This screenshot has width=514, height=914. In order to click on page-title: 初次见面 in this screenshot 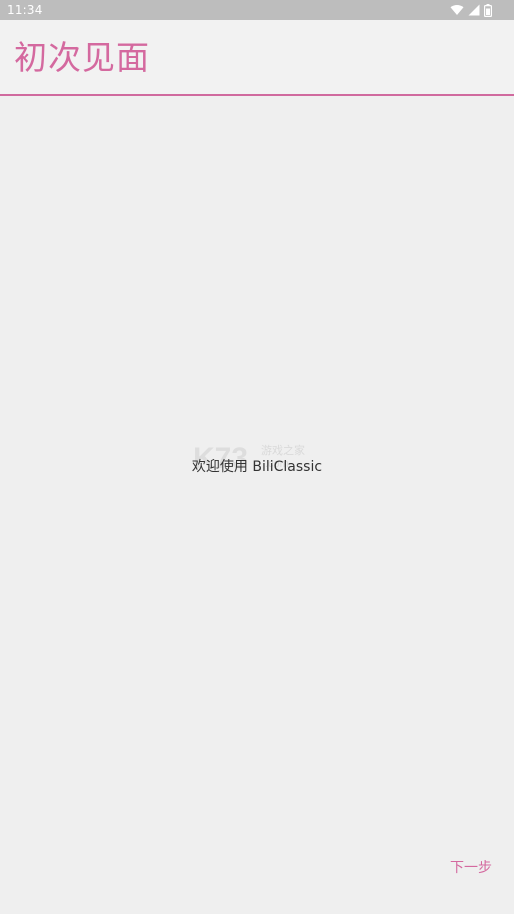, I will do `click(82, 57)`.